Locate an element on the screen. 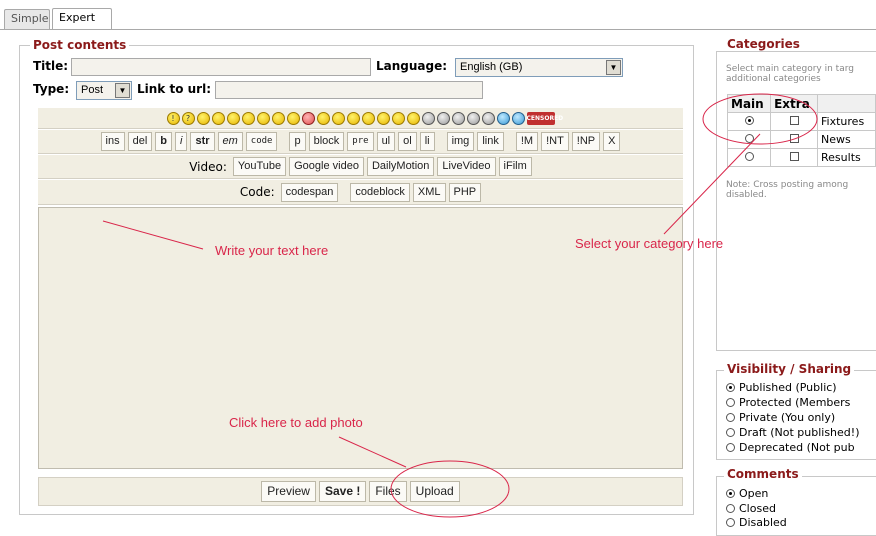  photo-annotation: Click here to add photo is located at coordinates (296, 422).